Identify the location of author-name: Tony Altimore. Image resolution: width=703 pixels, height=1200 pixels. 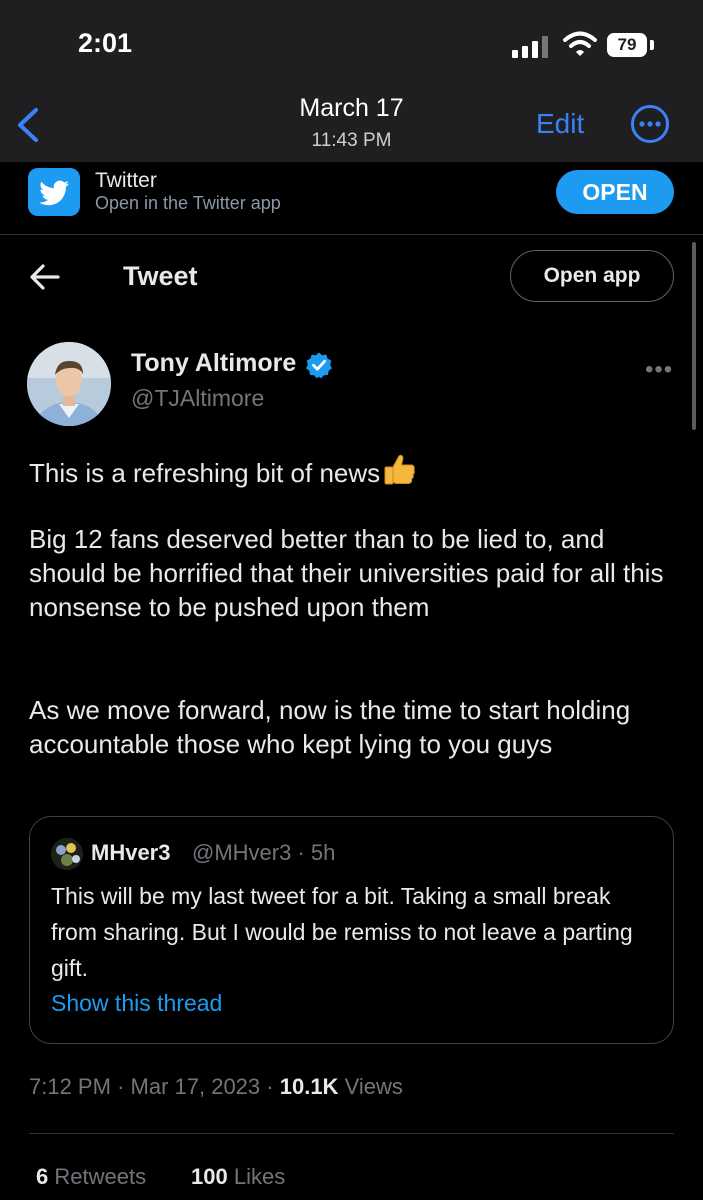
(213, 363).